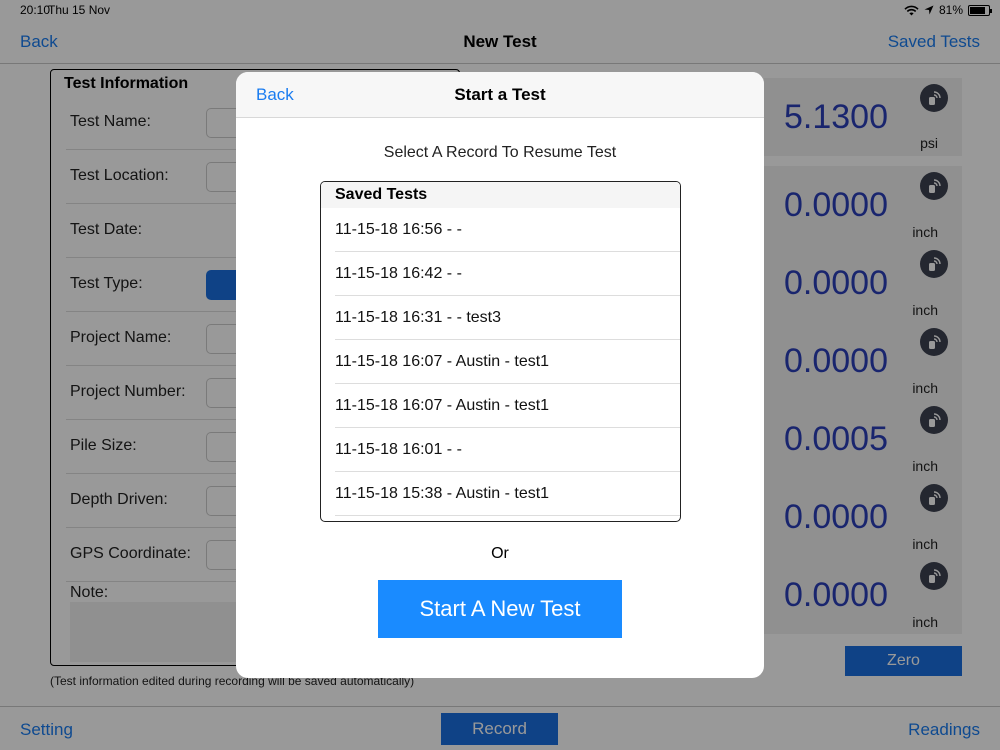  Describe the element at coordinates (507, 318) in the screenshot. I see `saved-test-item: 11-15-18 16:31 - - test3` at that location.